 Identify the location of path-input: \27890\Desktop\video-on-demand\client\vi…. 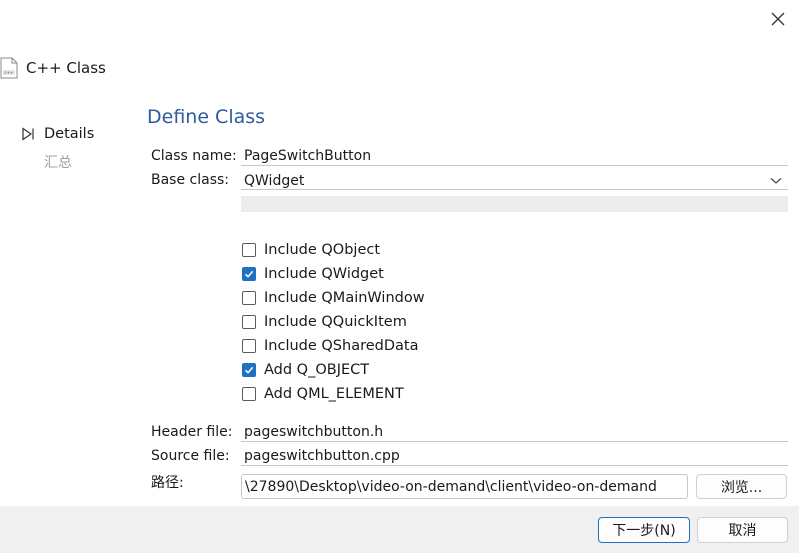
(464, 486).